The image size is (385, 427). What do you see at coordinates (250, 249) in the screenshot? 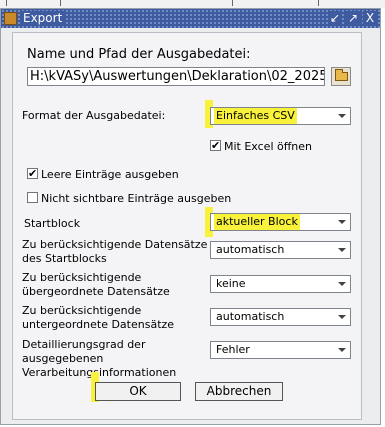
I see `startblock-records-value: automatisch` at bounding box center [250, 249].